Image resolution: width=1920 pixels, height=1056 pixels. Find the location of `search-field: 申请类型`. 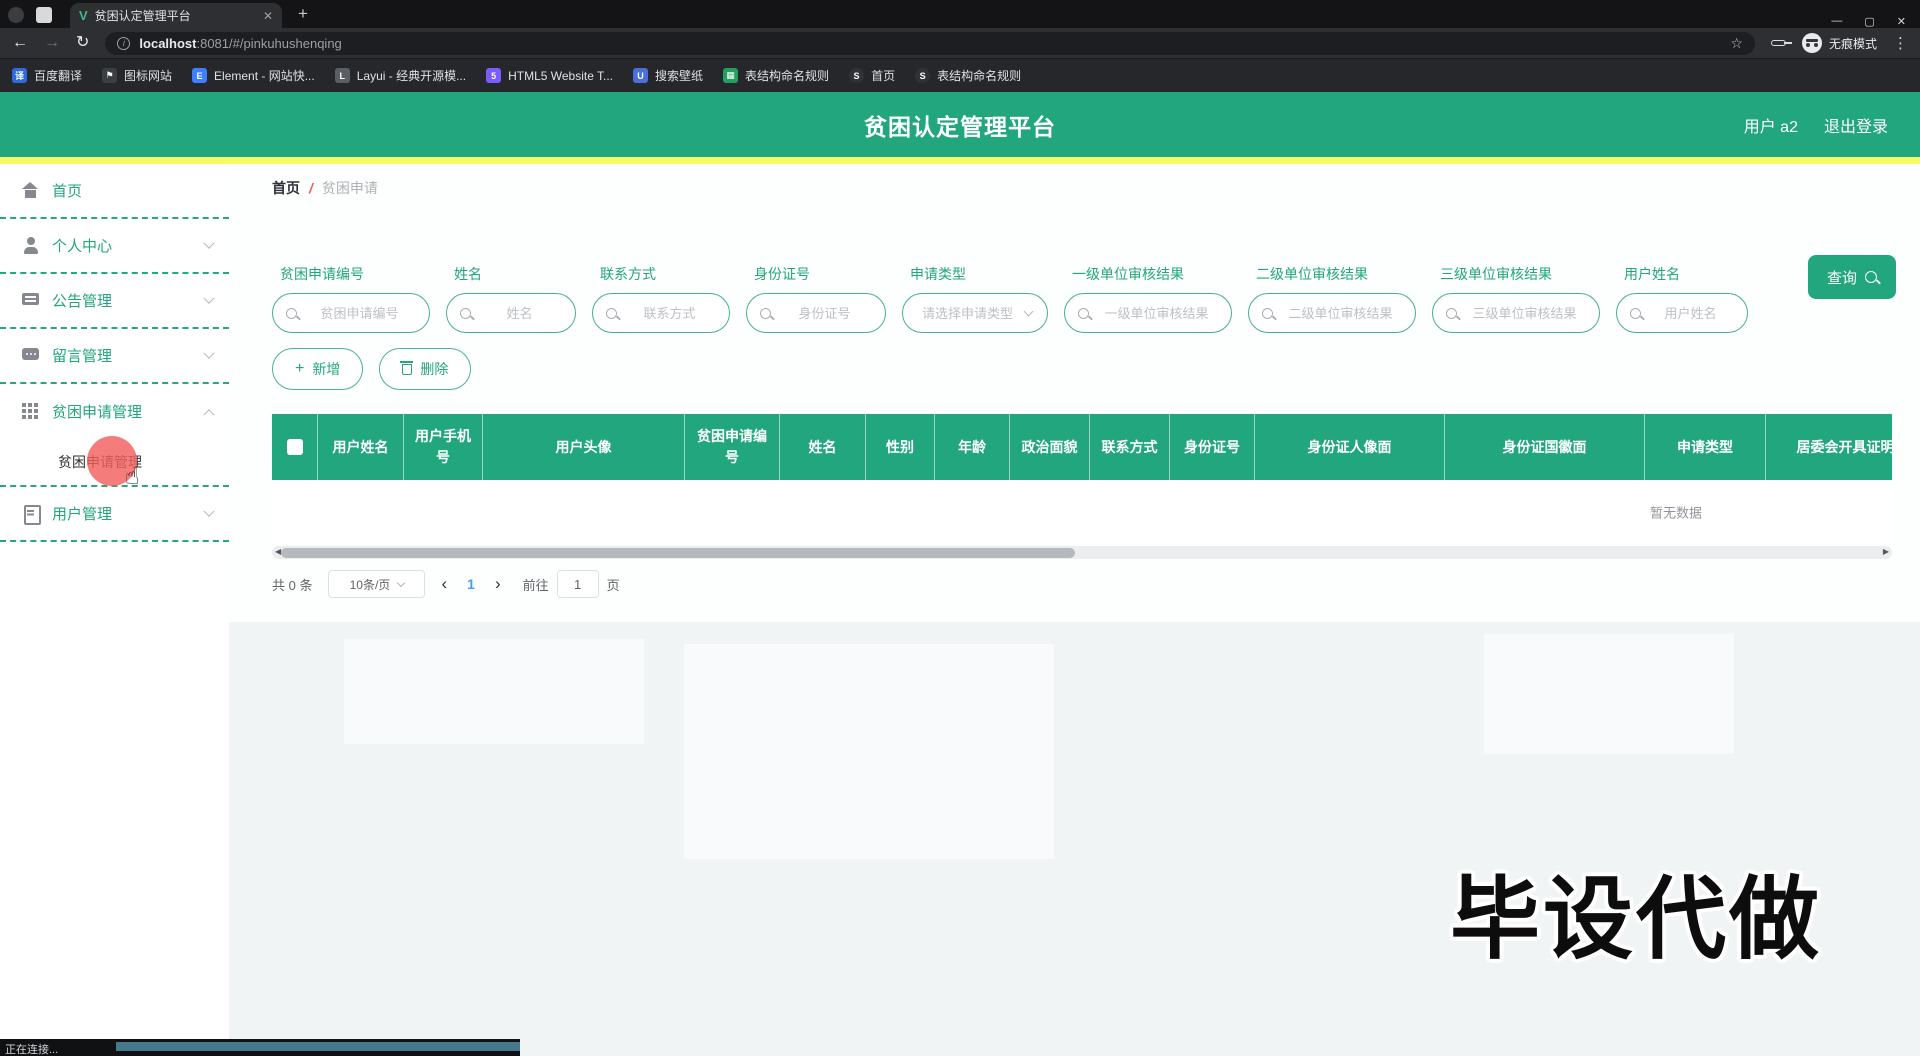

search-field: 申请类型 is located at coordinates (975, 298).